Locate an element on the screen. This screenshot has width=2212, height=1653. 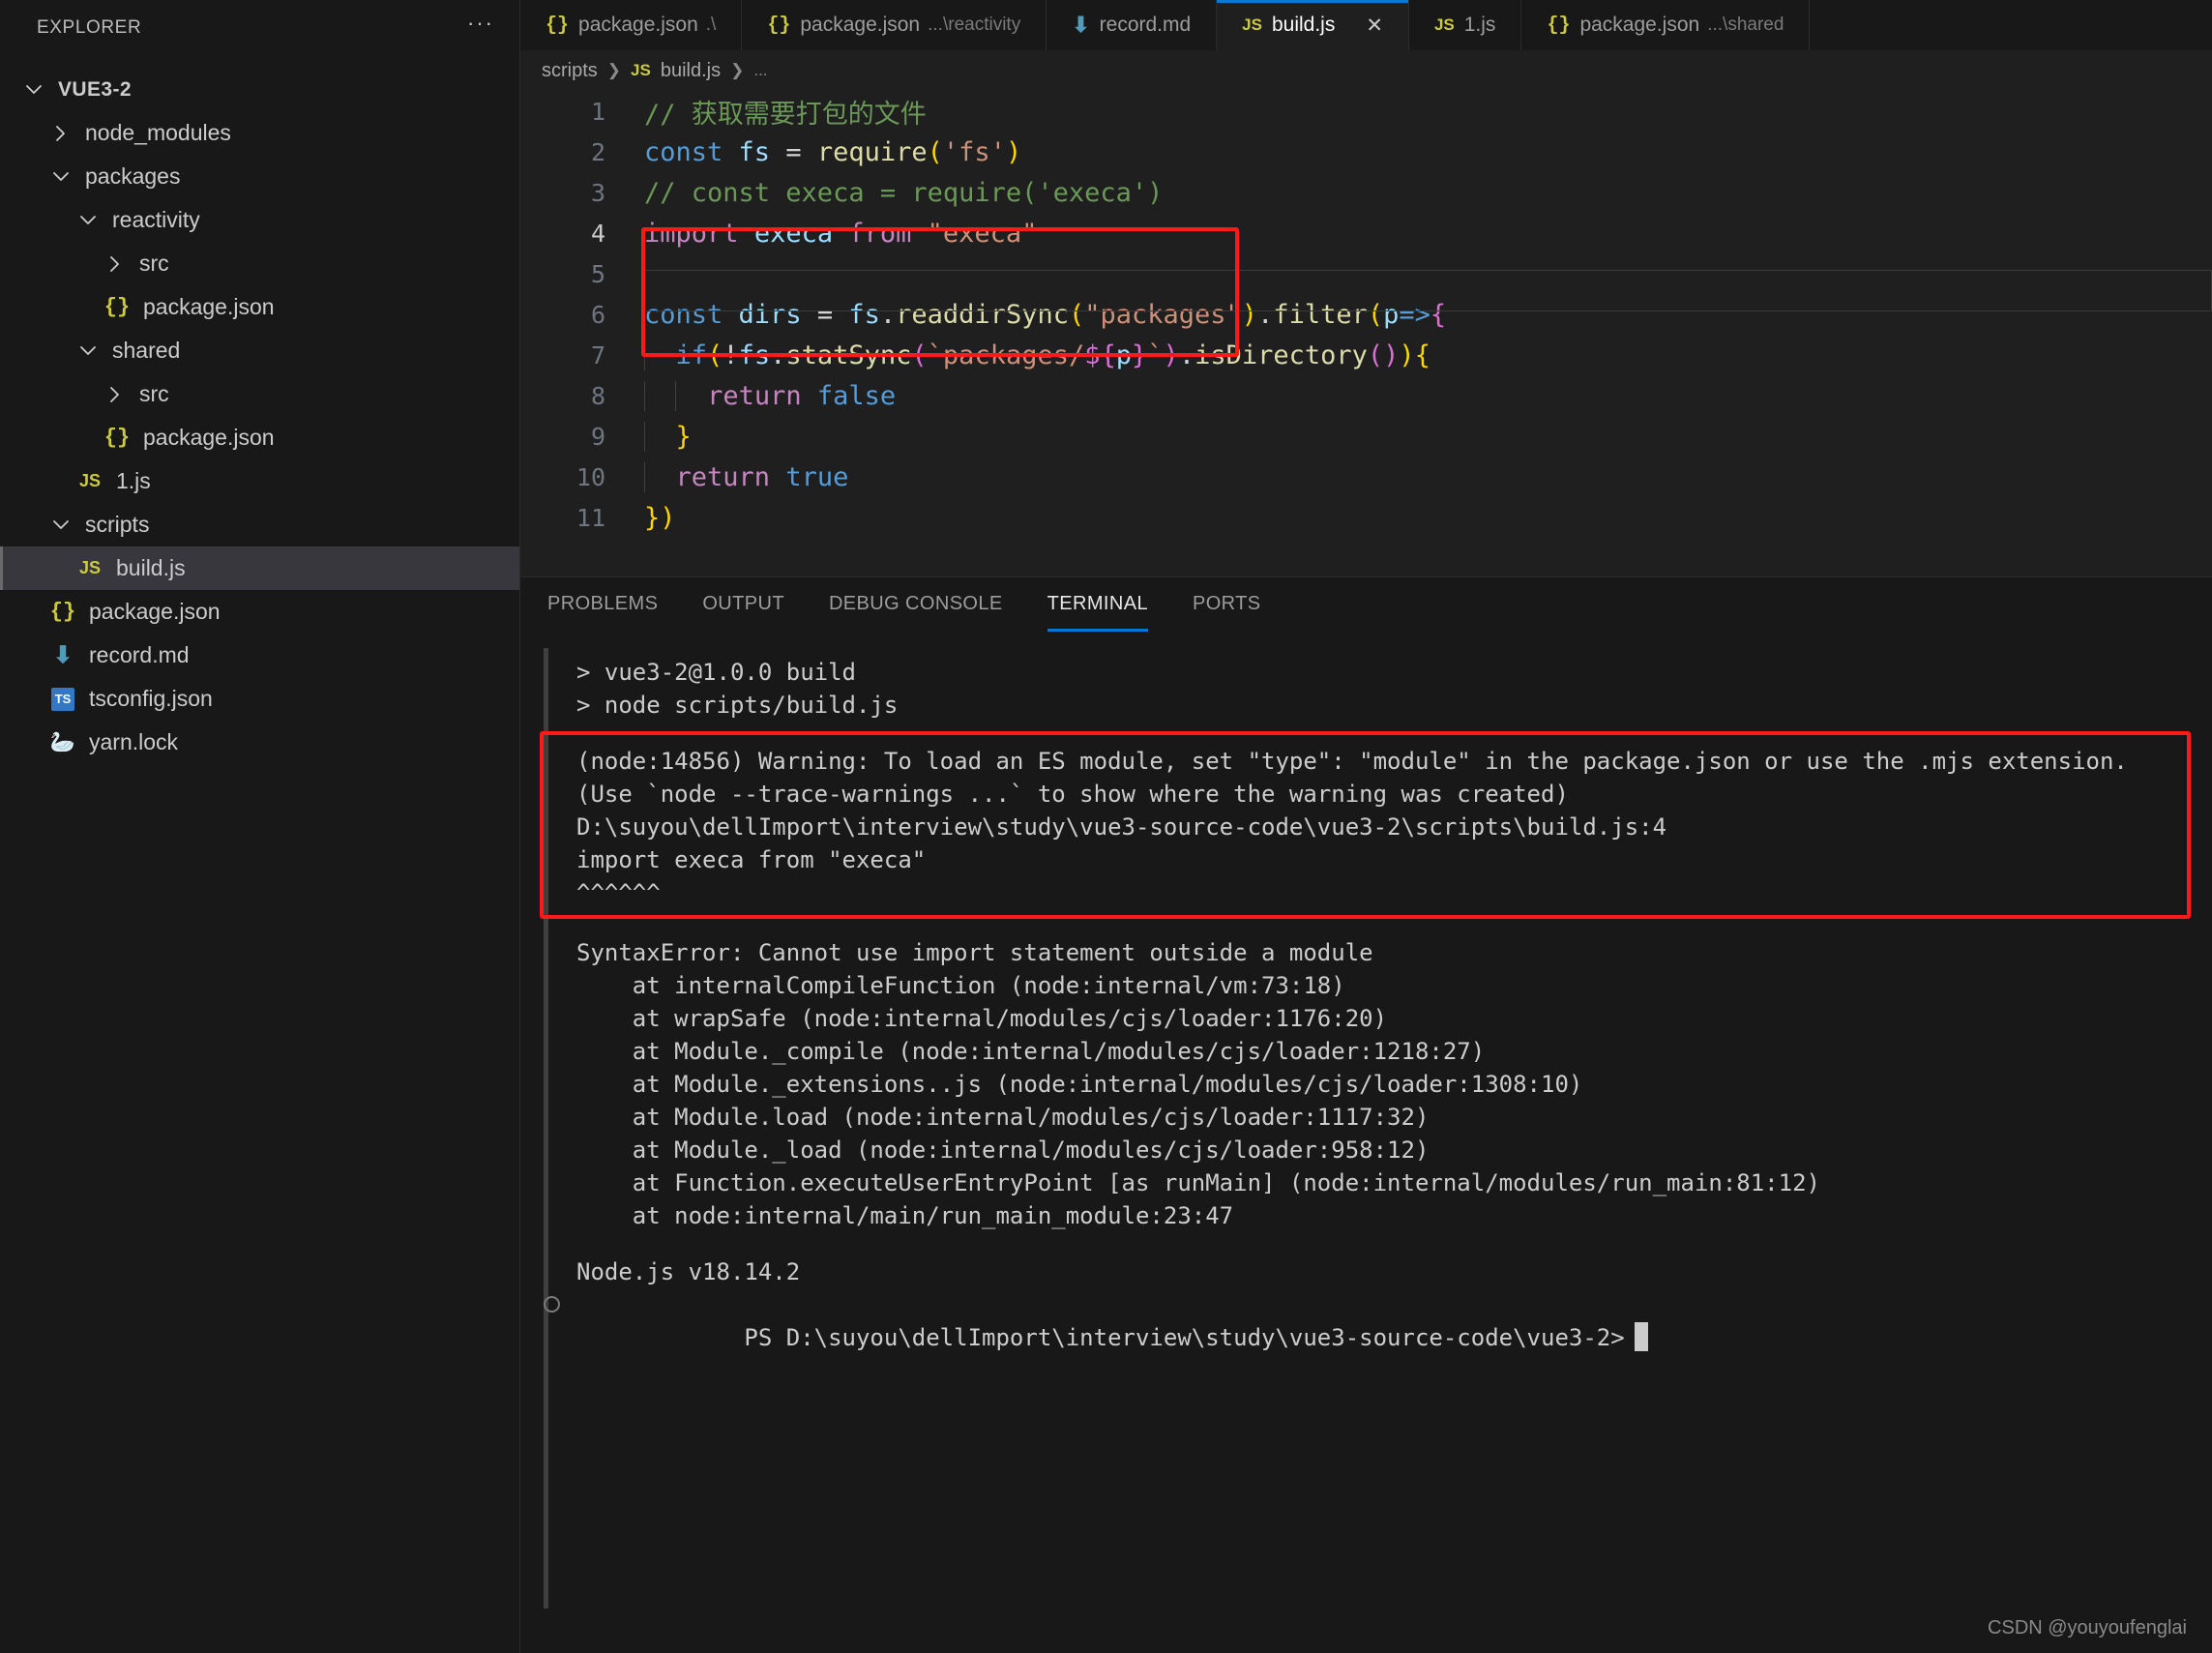
tab-label: 1.js is located at coordinates (1480, 25).